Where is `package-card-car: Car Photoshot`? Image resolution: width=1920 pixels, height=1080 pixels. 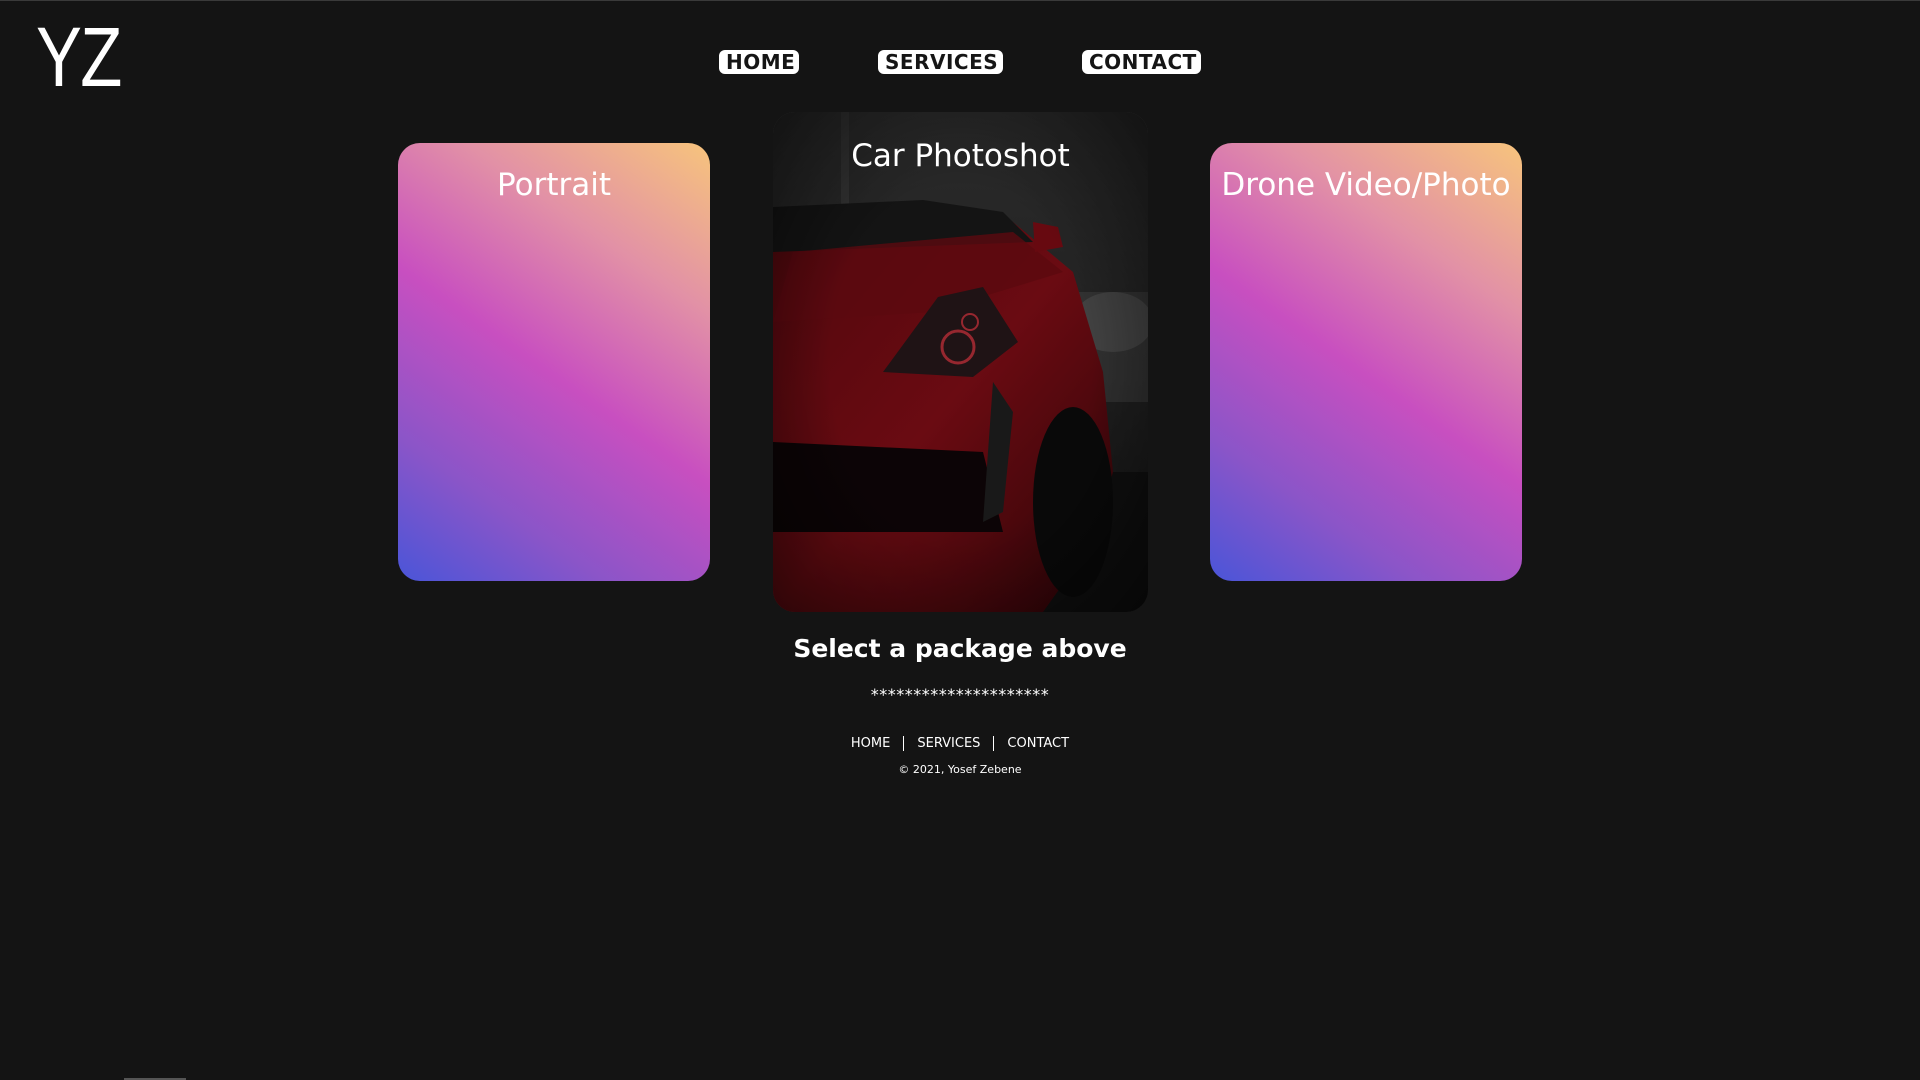 package-card-car: Car Photoshot is located at coordinates (960, 362).